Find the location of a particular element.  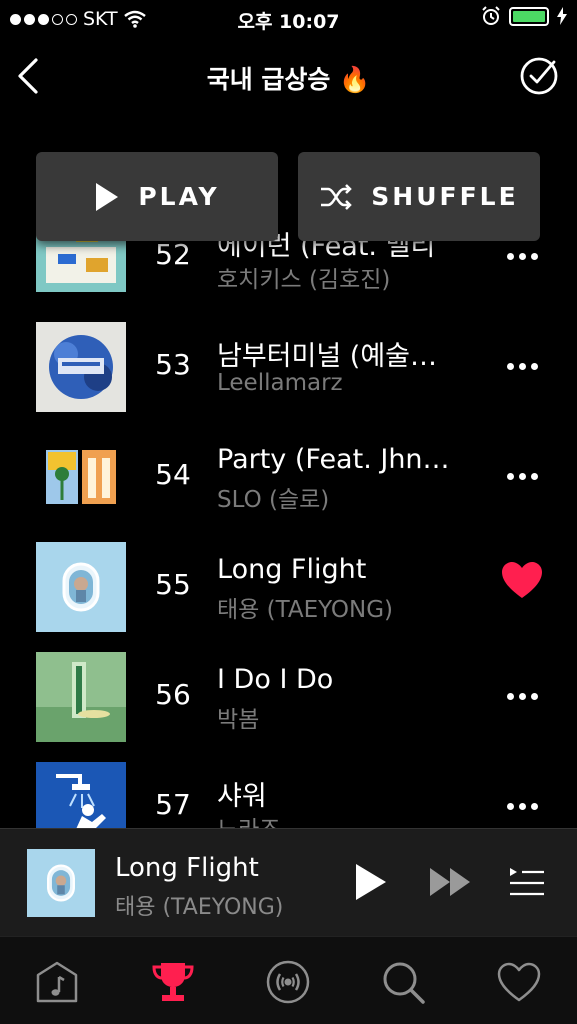

tab-bar is located at coordinates (288, 980).